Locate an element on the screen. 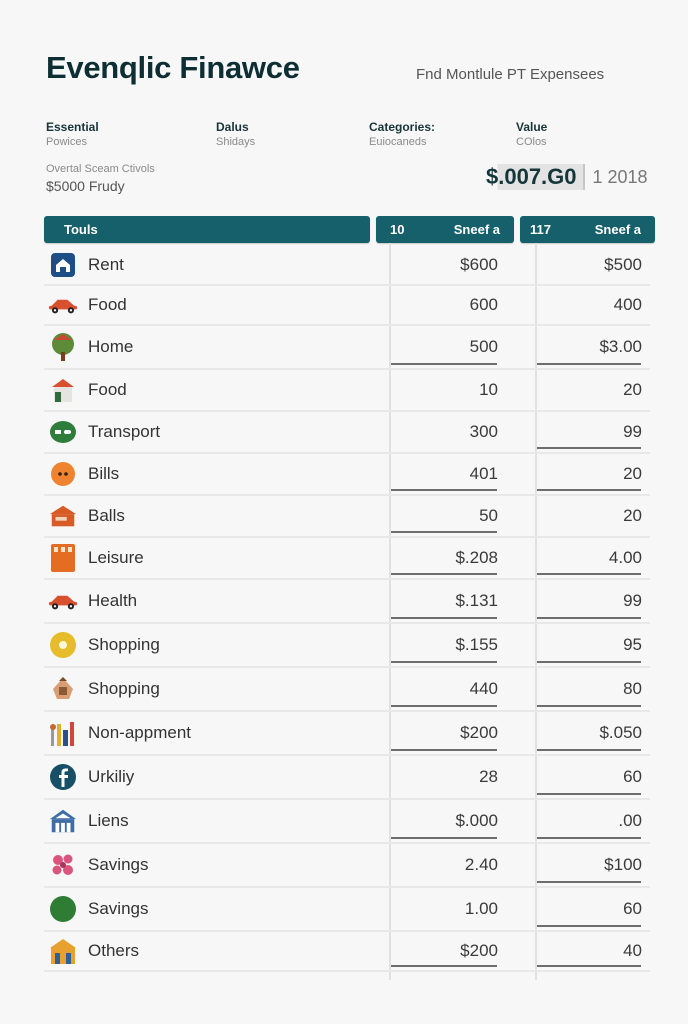  value-col2: $.050 is located at coordinates (587, 733).